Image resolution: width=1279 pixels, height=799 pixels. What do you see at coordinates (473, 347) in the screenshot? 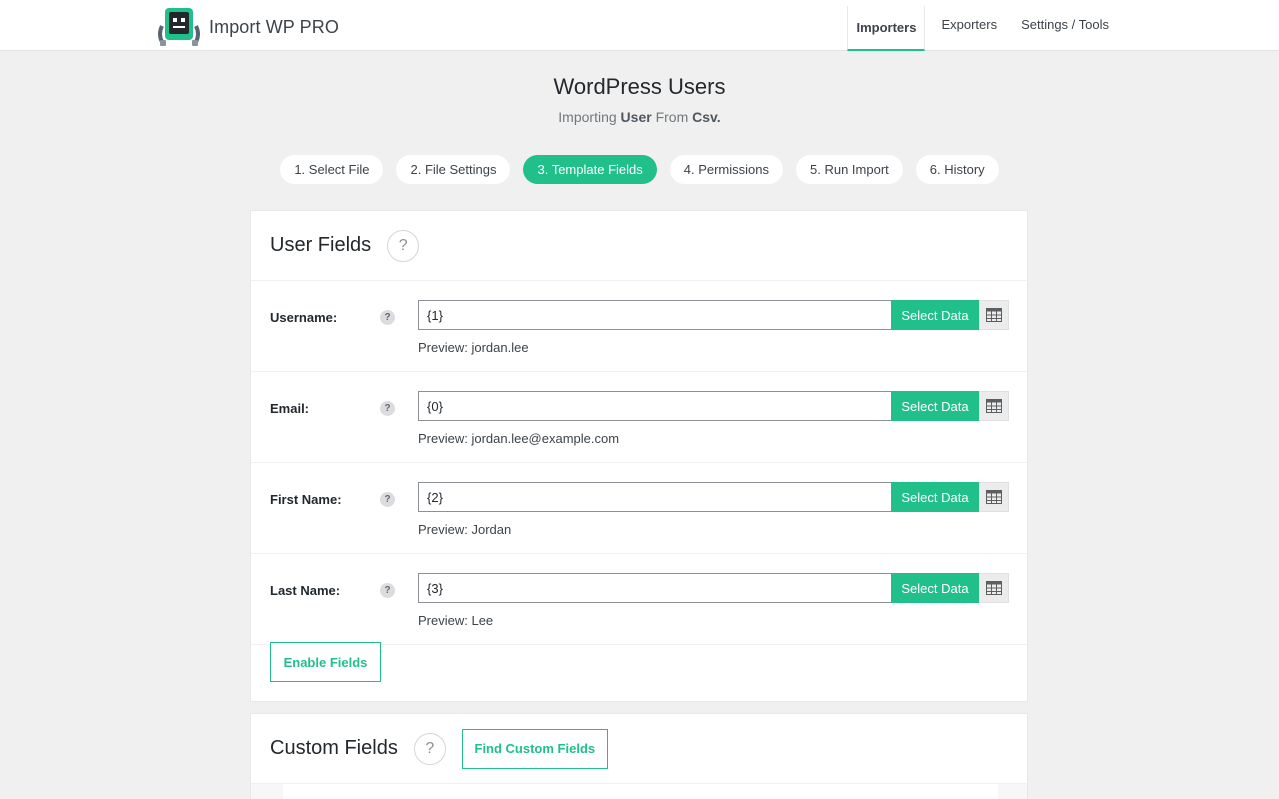
I see `username-preview: Preview: jordan.lee` at bounding box center [473, 347].